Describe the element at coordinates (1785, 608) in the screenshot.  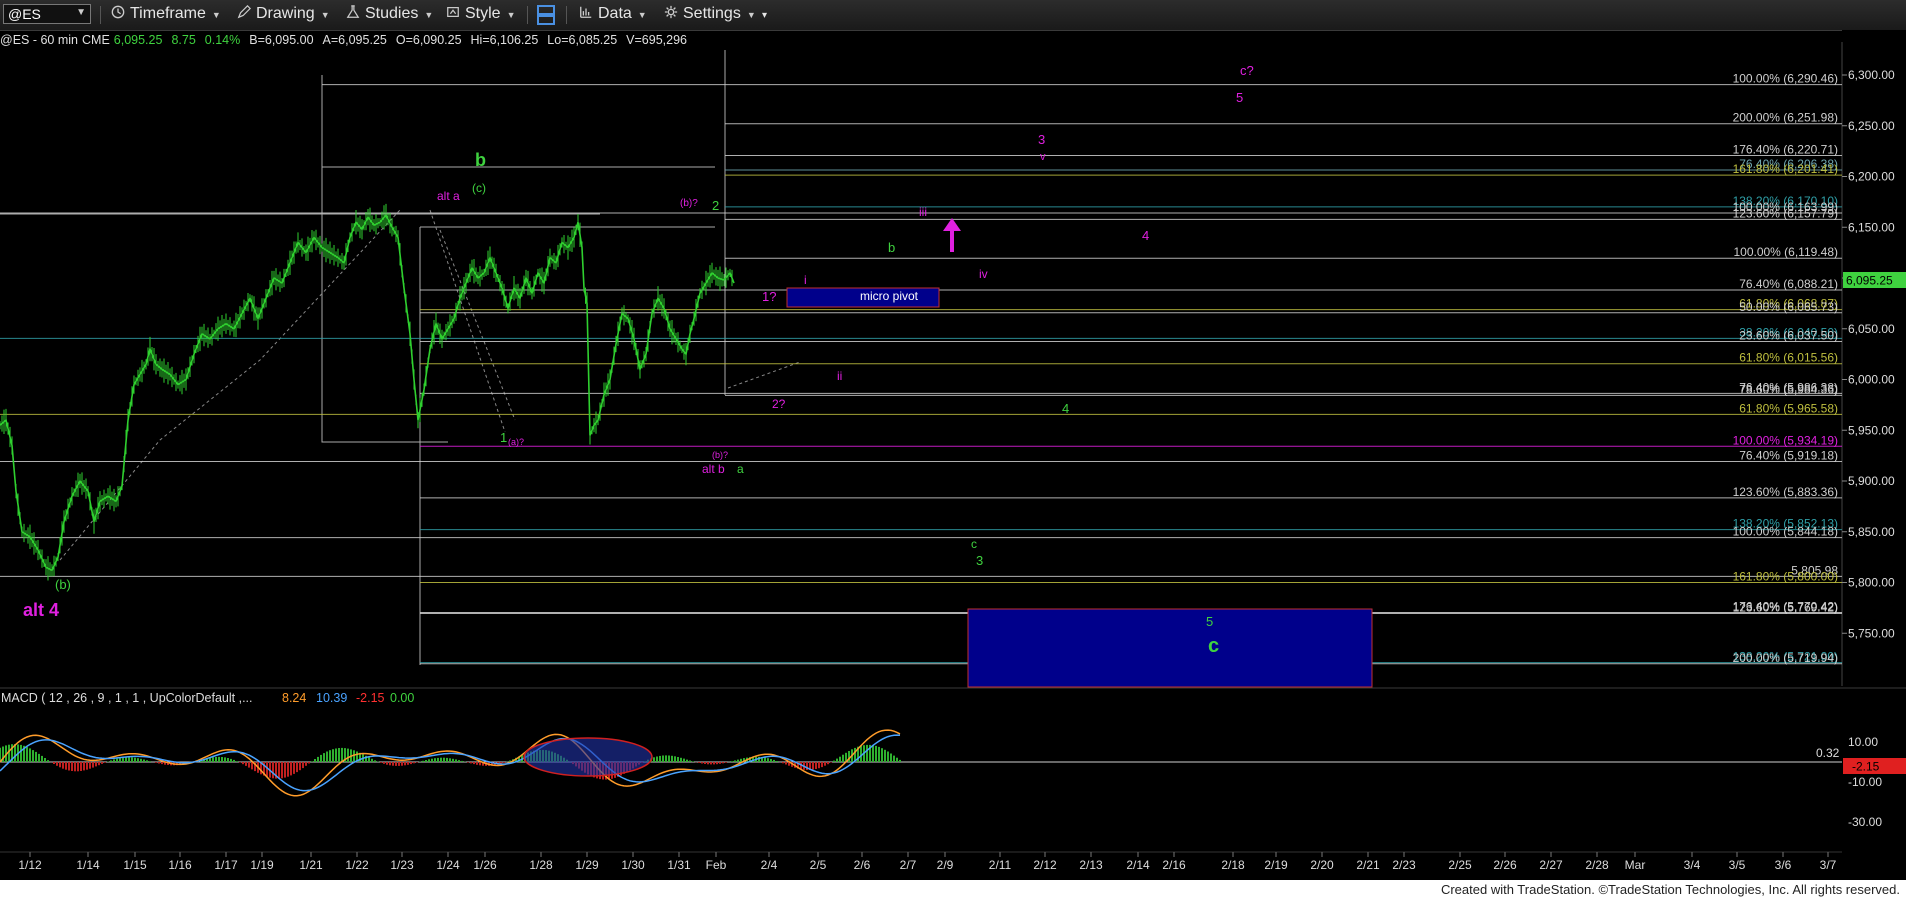
I see `fib-level-label: 123.60% (5,769.42)` at that location.